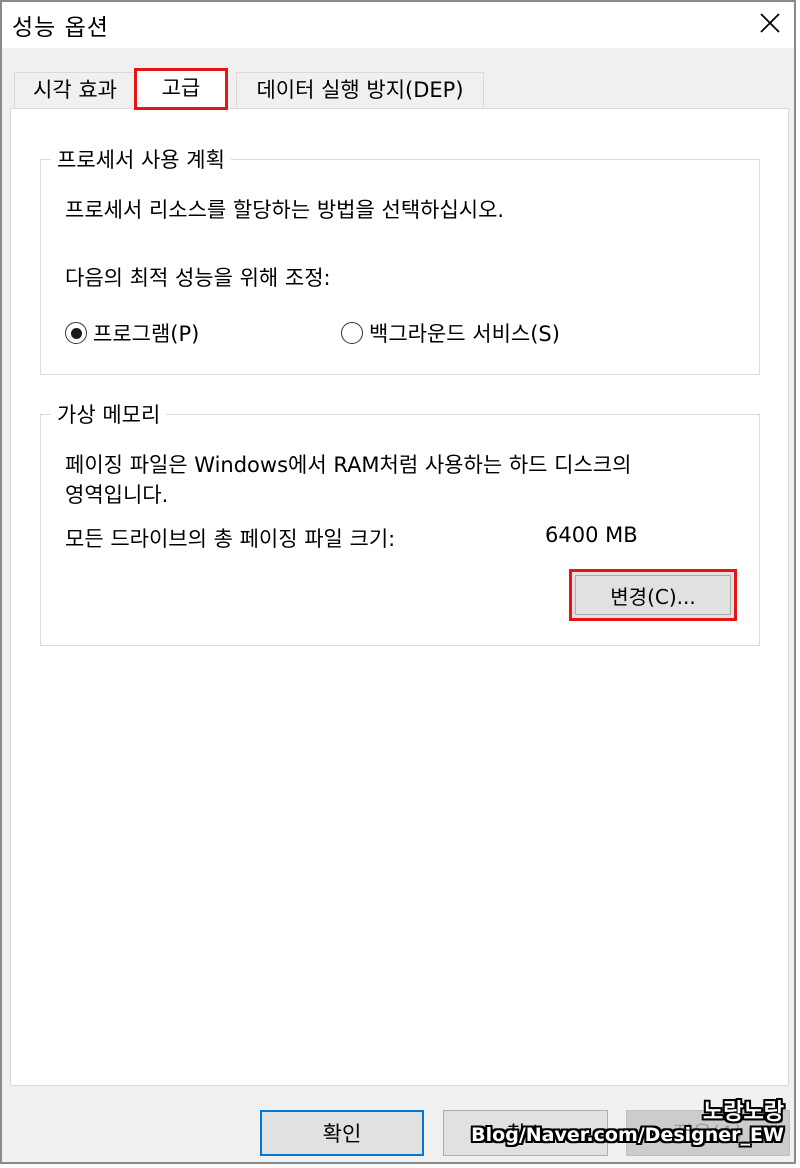 Image resolution: width=800 pixels, height=1168 pixels. What do you see at coordinates (591, 535) in the screenshot?
I see `total-paging-file-value: 6400 MB` at bounding box center [591, 535].